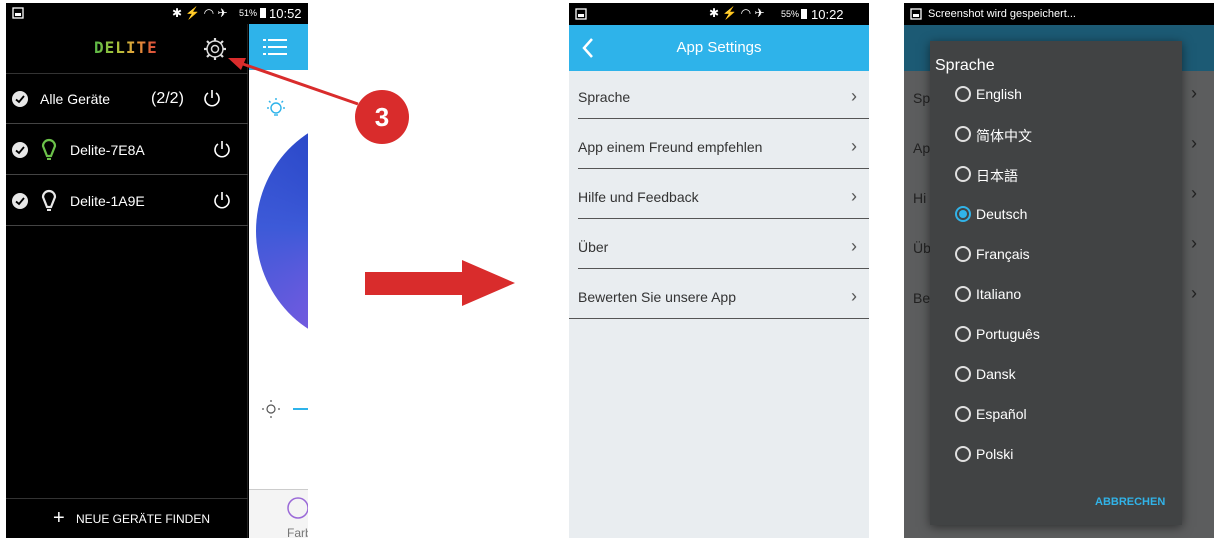  What do you see at coordinates (1055, 96) in the screenshot?
I see `language-option-english: English` at bounding box center [1055, 96].